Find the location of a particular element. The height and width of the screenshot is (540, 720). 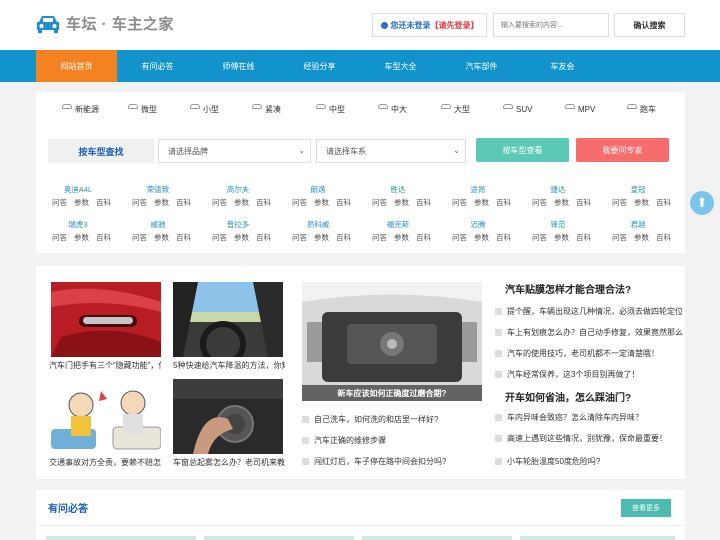

brand-name-link: 福克斯 is located at coordinates (398, 224).